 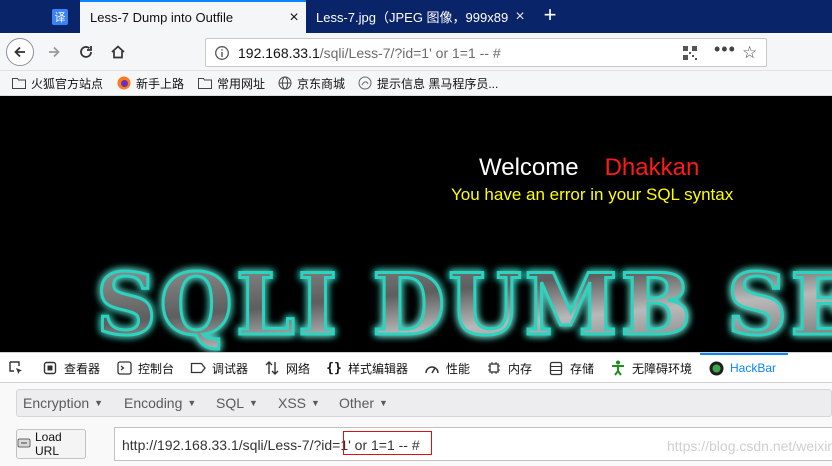 What do you see at coordinates (582, 368) in the screenshot?
I see `tab-label: 存储` at bounding box center [582, 368].